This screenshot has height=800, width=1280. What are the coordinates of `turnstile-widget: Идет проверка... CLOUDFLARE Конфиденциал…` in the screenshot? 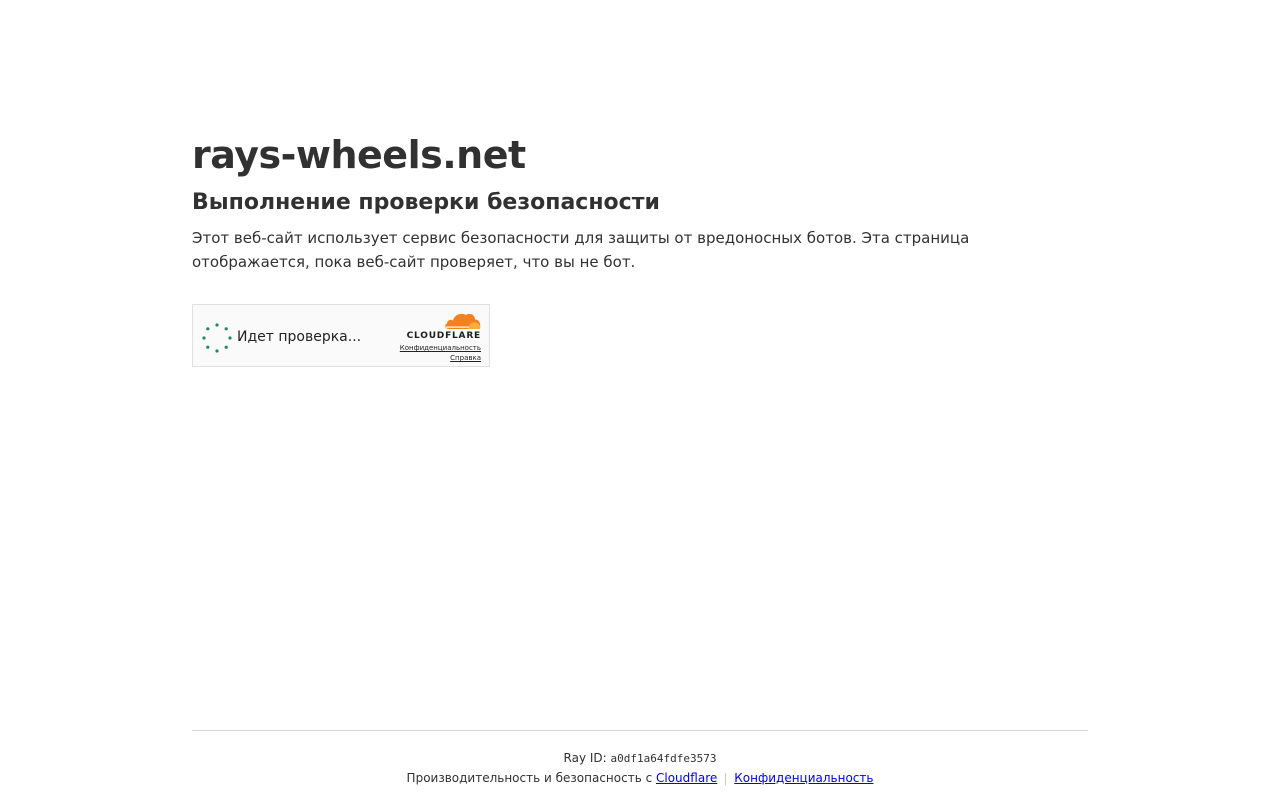 It's located at (341, 335).